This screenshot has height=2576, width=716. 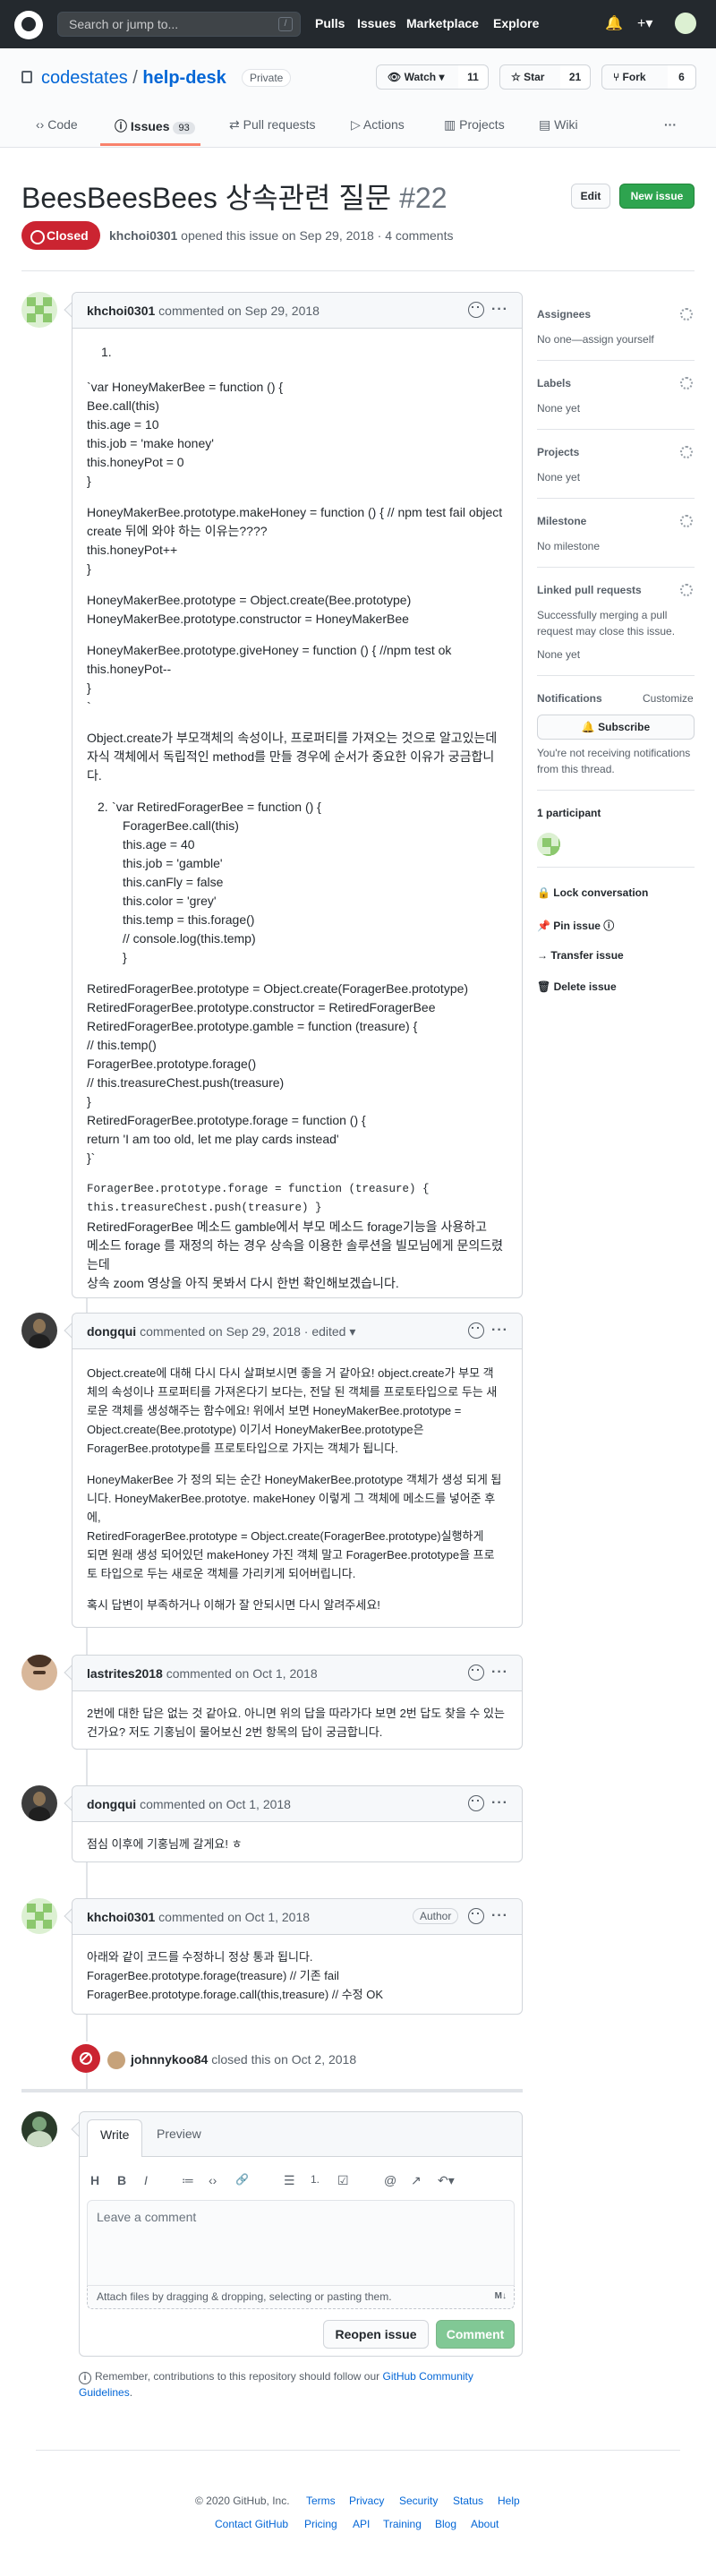 I want to click on nav-issues: Issues, so click(x=376, y=23).